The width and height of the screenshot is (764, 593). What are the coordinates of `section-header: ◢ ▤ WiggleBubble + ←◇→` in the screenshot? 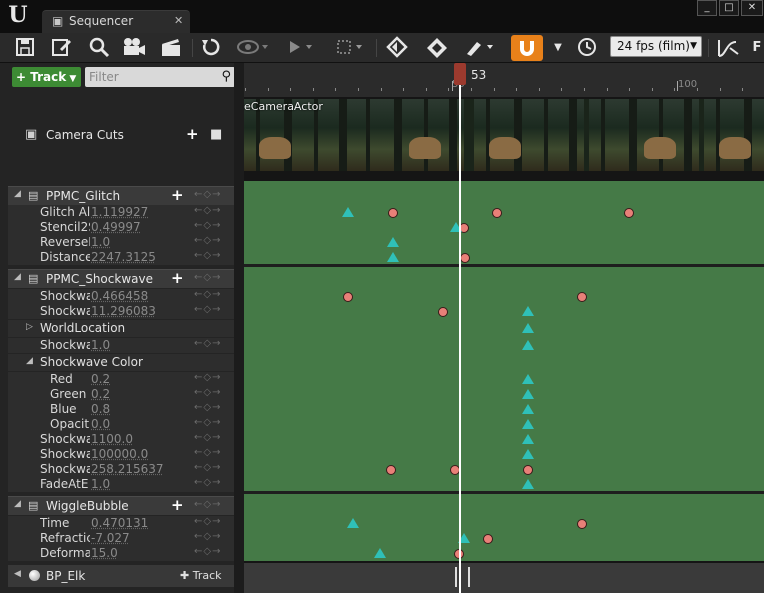 It's located at (121, 505).